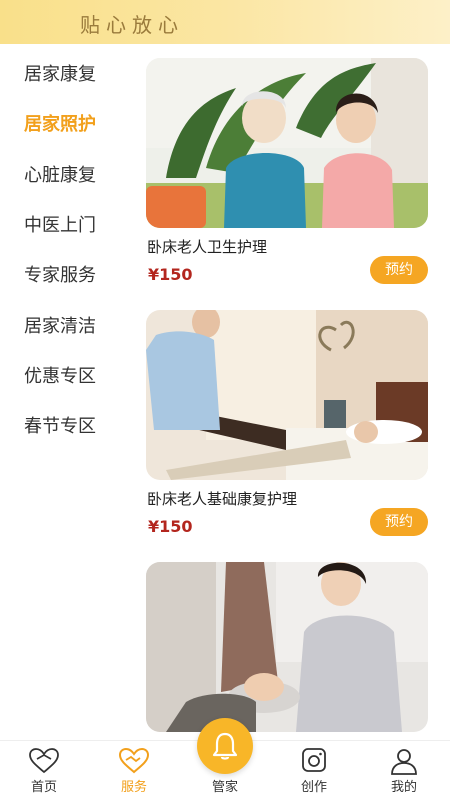  What do you see at coordinates (403, 787) in the screenshot?
I see `tab-mine-label: 我的` at bounding box center [403, 787].